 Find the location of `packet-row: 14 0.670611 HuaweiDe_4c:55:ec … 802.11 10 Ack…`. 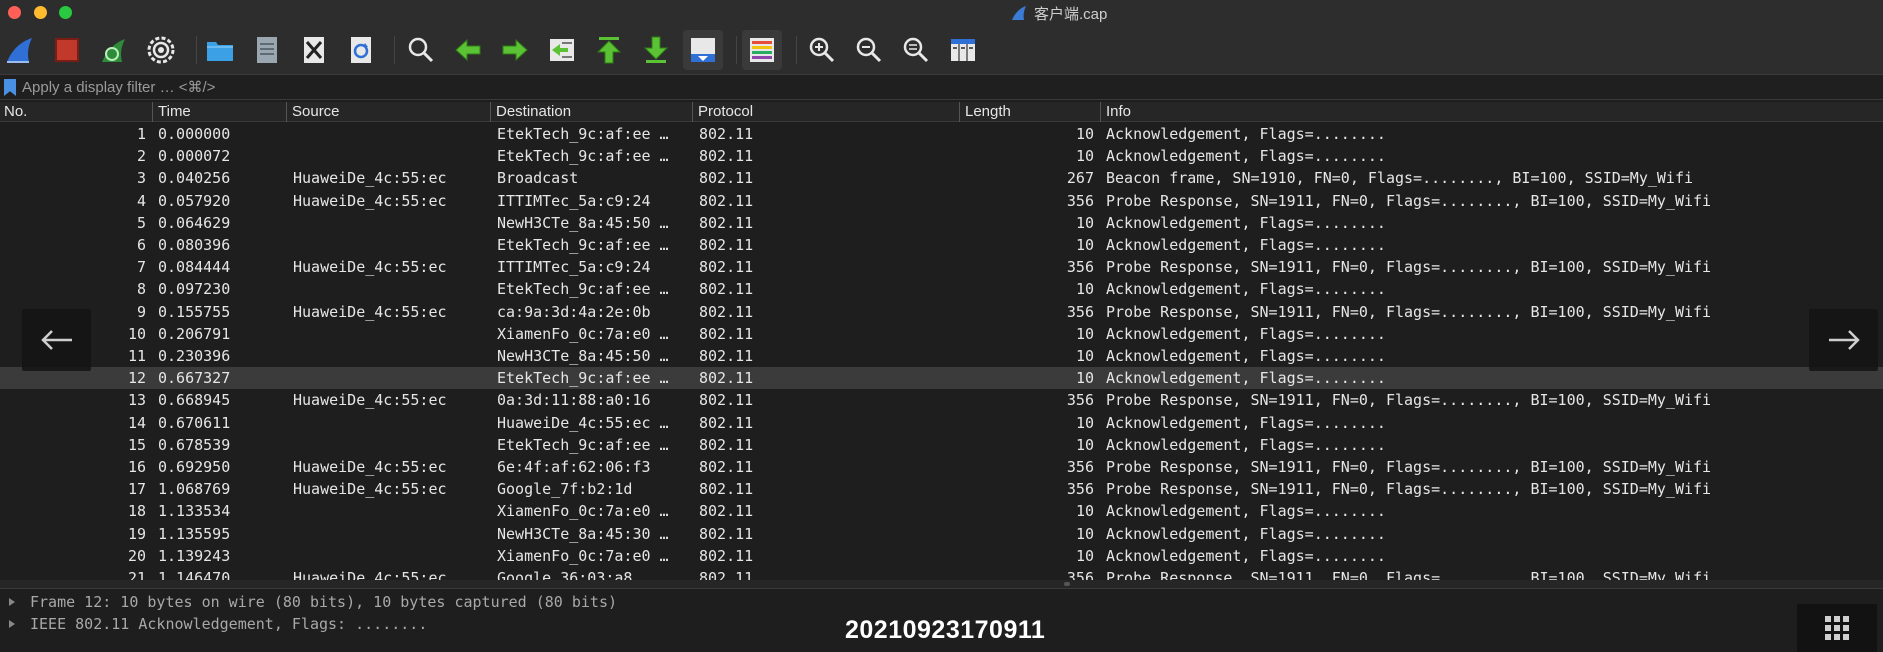

packet-row: 14 0.670611 HuaweiDe_4c:55:ec … 802.11 10 Ack… is located at coordinates (941, 423).